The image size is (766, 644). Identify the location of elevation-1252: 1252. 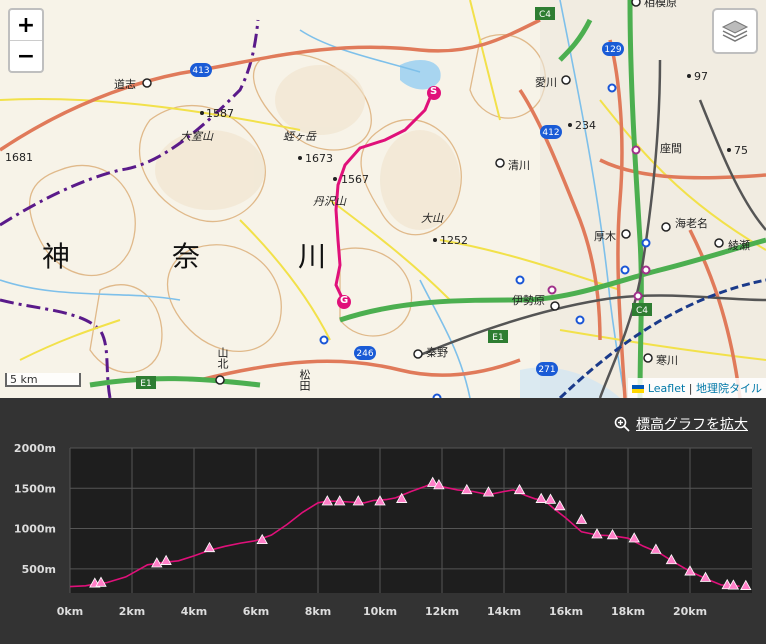
(454, 240).